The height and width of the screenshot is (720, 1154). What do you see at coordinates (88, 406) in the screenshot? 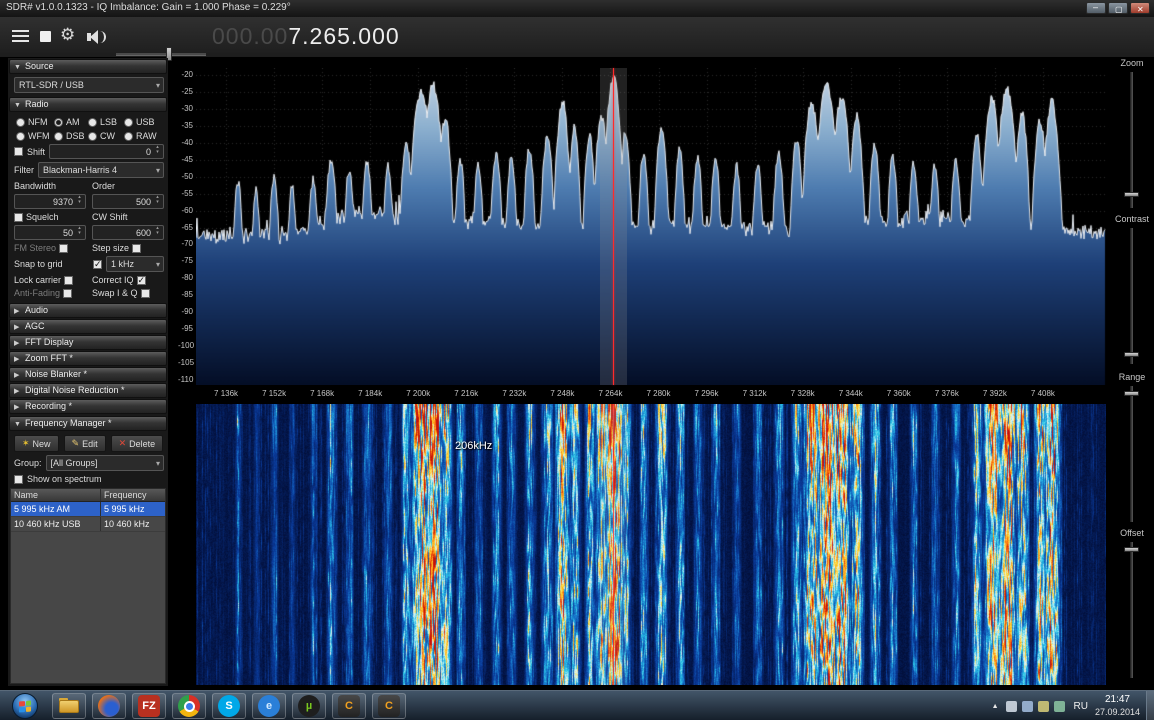
I see `panel-header-recording: Recording *` at bounding box center [88, 406].